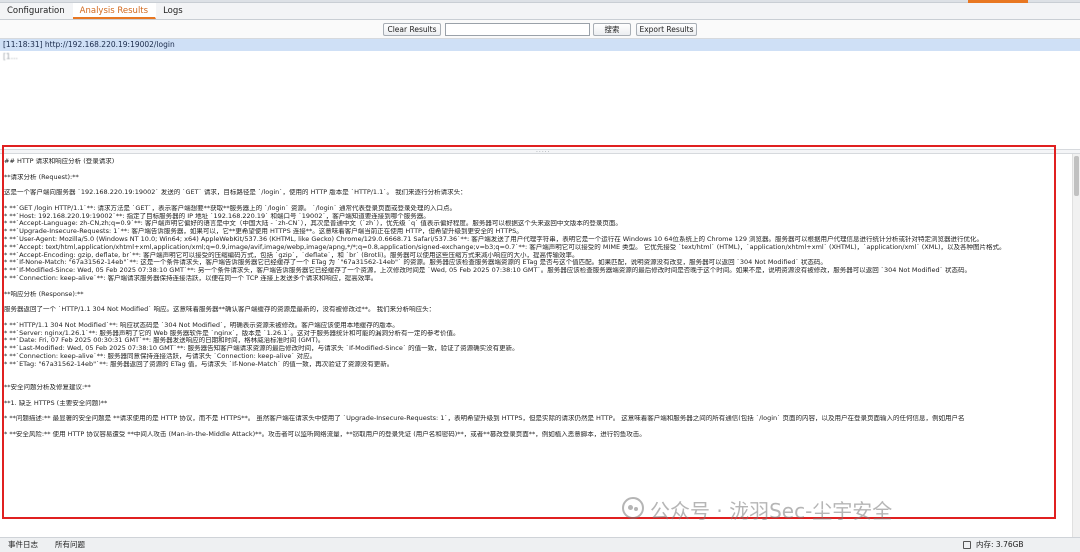 The height and width of the screenshot is (552, 1080). What do you see at coordinates (47, 388) in the screenshot?
I see `detail-line: **安全问题分析及修复建议:**` at bounding box center [47, 388].